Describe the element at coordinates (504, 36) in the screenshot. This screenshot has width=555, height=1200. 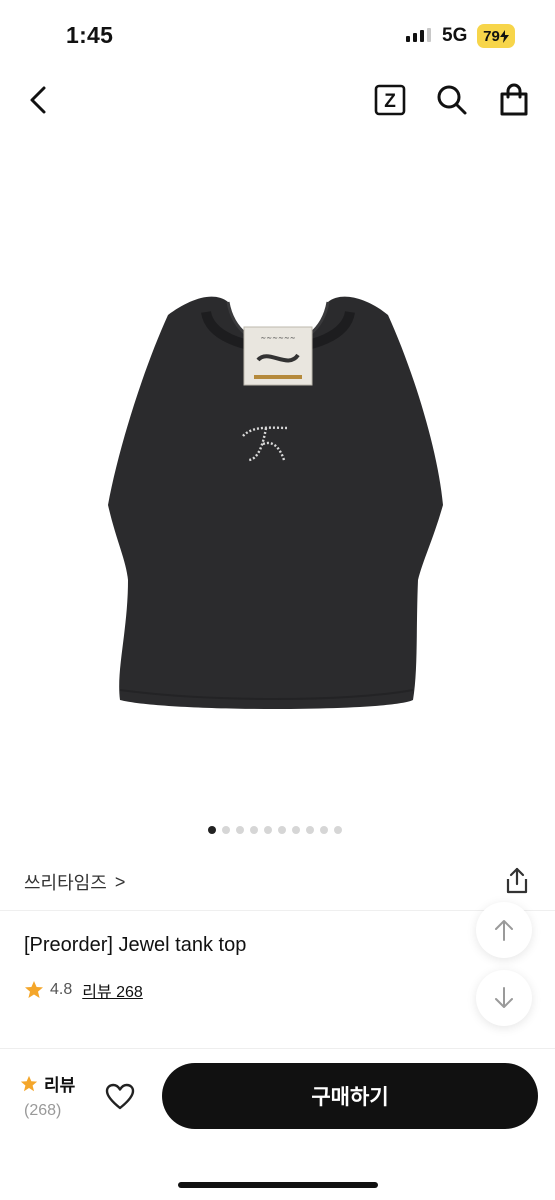
I see `charging-icon` at that location.